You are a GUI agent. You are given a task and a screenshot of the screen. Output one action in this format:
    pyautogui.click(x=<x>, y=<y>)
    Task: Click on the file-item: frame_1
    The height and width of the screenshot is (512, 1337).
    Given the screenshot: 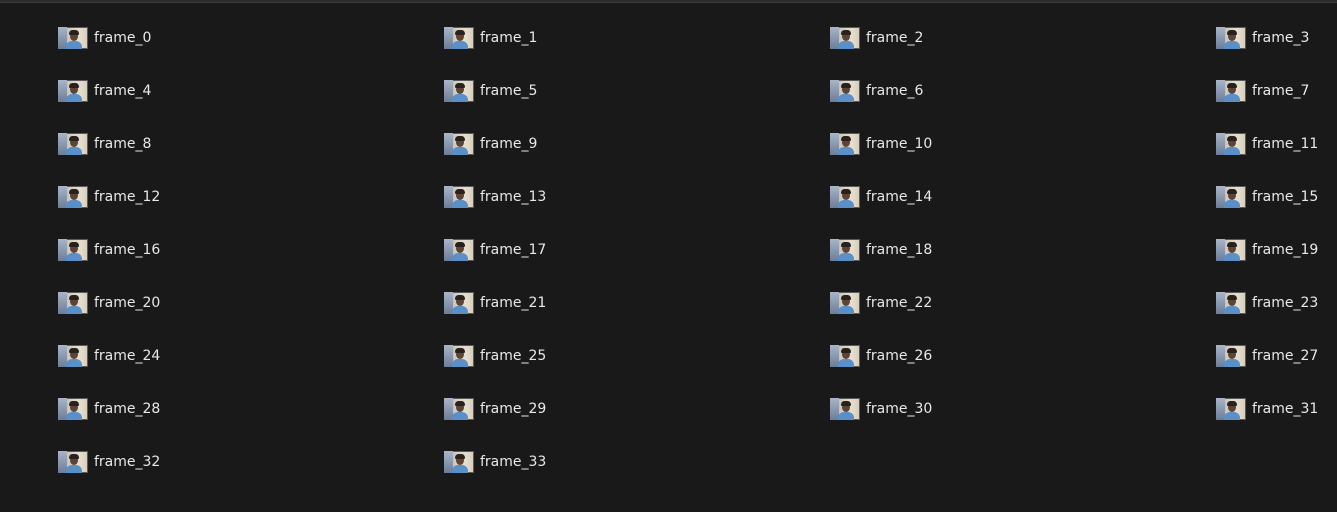 What is the action you would take?
    pyautogui.click(x=637, y=37)
    